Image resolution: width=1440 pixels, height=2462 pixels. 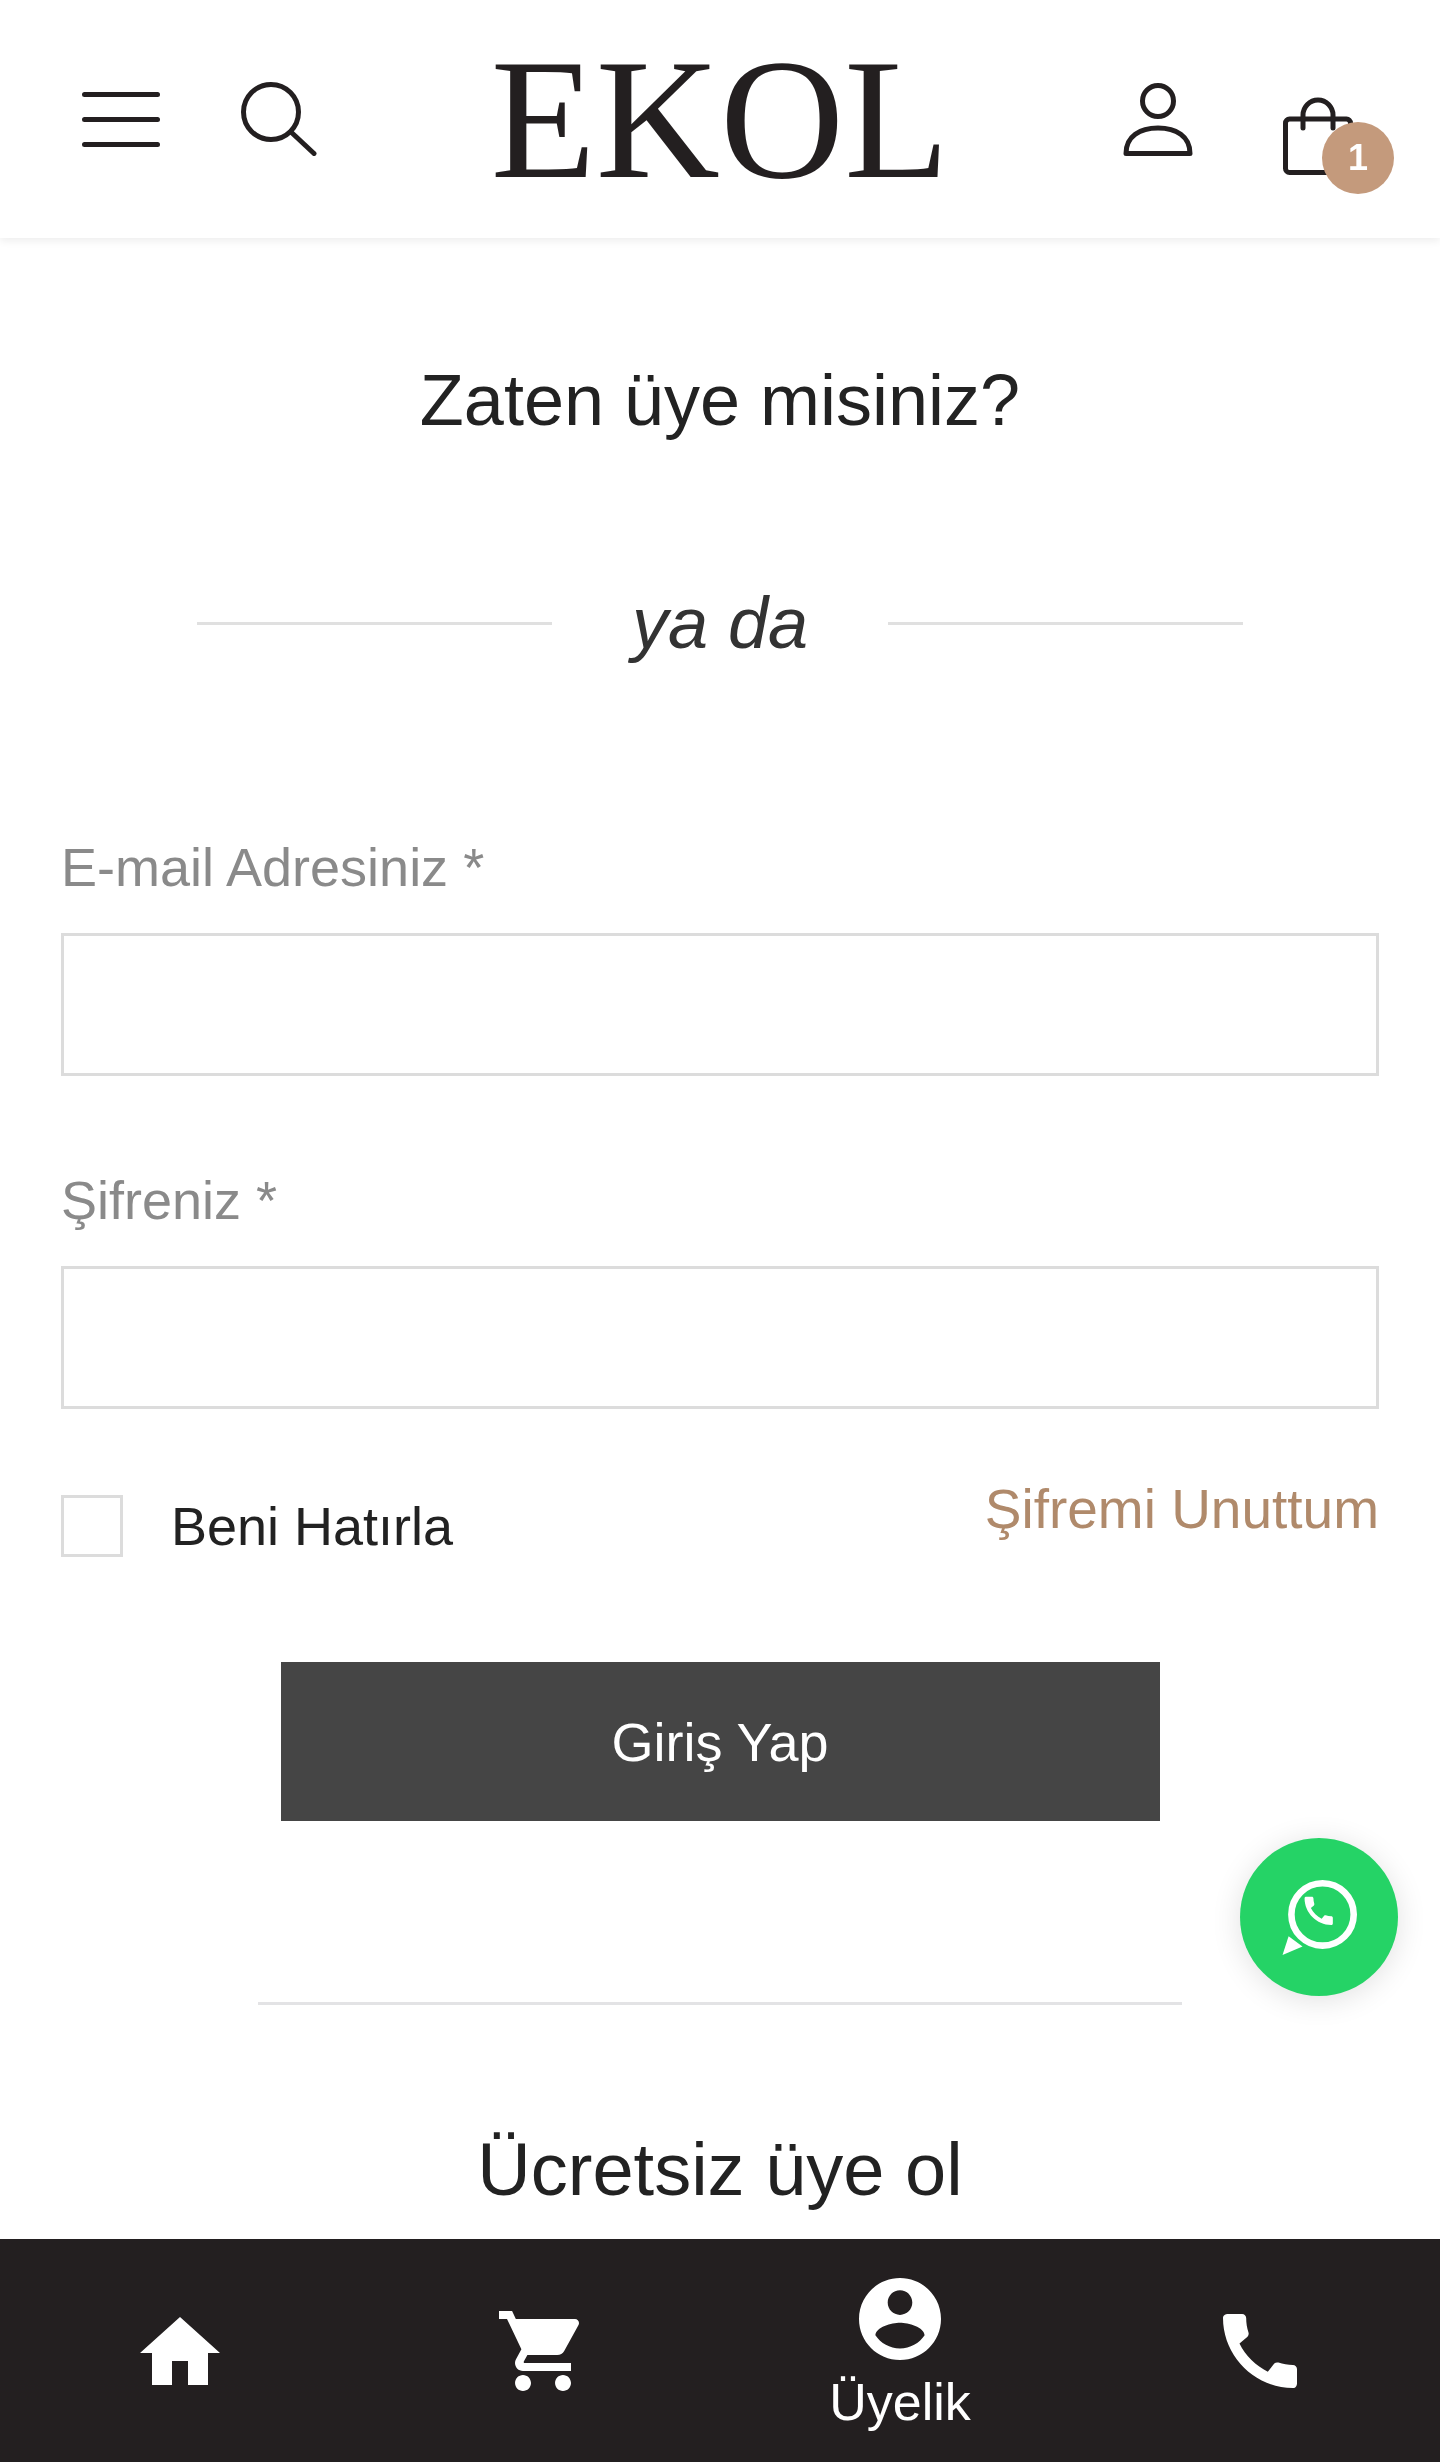 What do you see at coordinates (1358, 158) in the screenshot?
I see `cart-count: 1` at bounding box center [1358, 158].